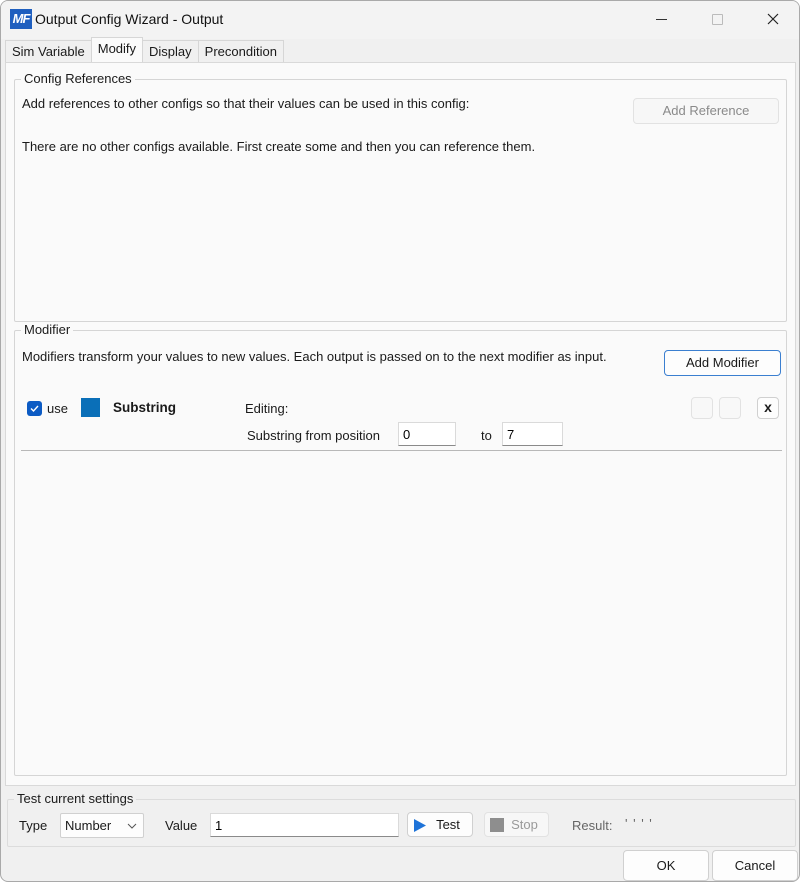 The height and width of the screenshot is (882, 800). I want to click on move-up-button, so click(702, 408).